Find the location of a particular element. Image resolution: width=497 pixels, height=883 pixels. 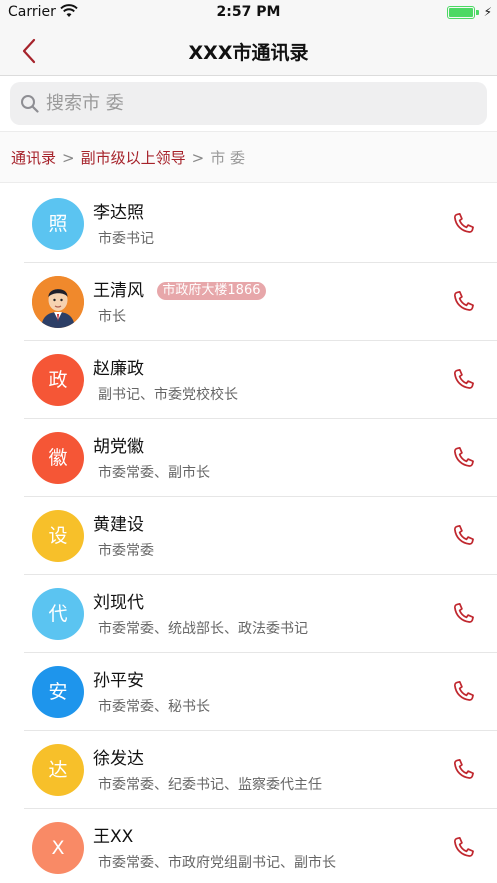

contact-name: 王XX is located at coordinates (113, 837).